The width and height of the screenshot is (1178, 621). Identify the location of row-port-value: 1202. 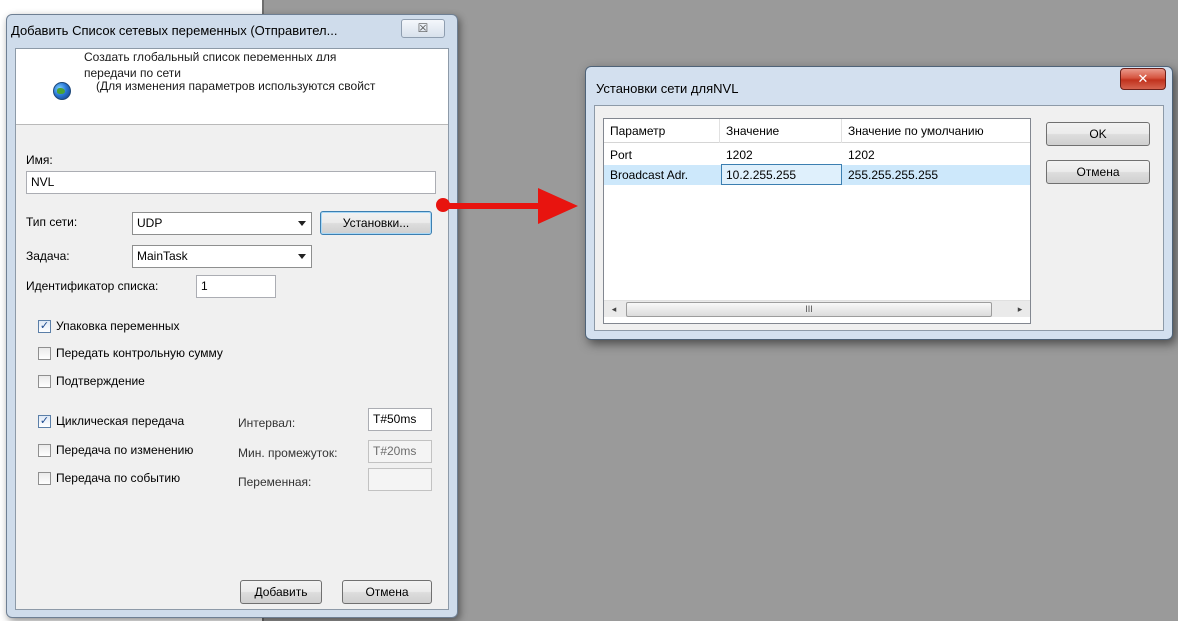
(739, 155).